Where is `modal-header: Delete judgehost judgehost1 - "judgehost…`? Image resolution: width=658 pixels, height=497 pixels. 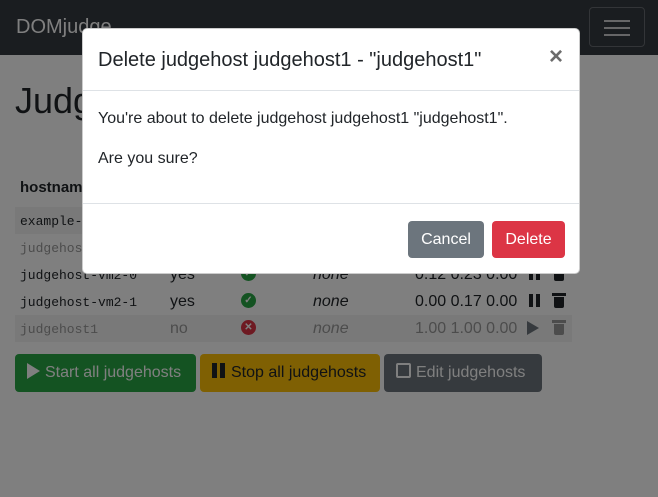 modal-header: Delete judgehost judgehost1 - "judgehost… is located at coordinates (331, 60).